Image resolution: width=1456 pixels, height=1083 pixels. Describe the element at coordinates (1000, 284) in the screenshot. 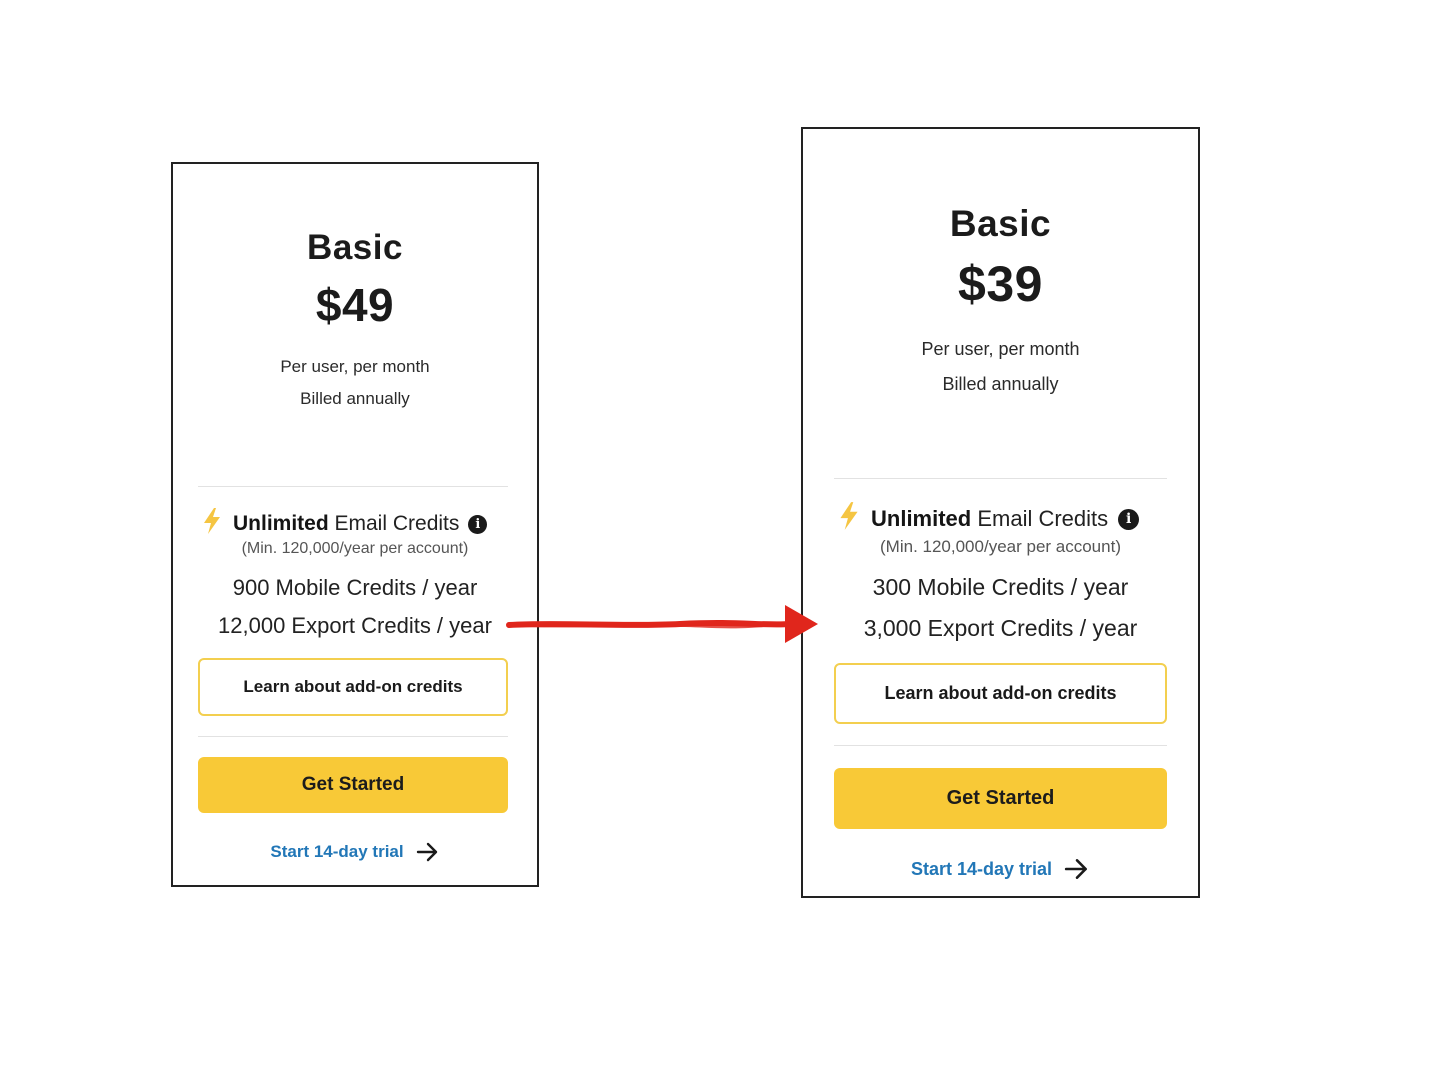

I see `plan-price: $39` at that location.